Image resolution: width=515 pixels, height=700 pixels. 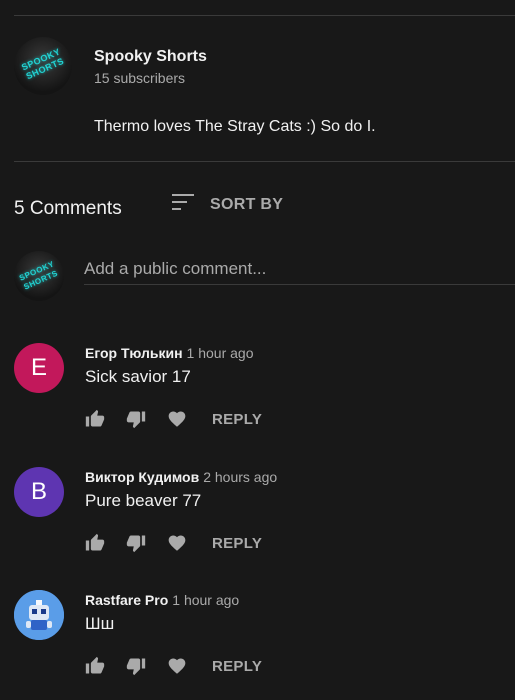 I want to click on channel-name: Spooky Shorts, so click(x=150, y=57).